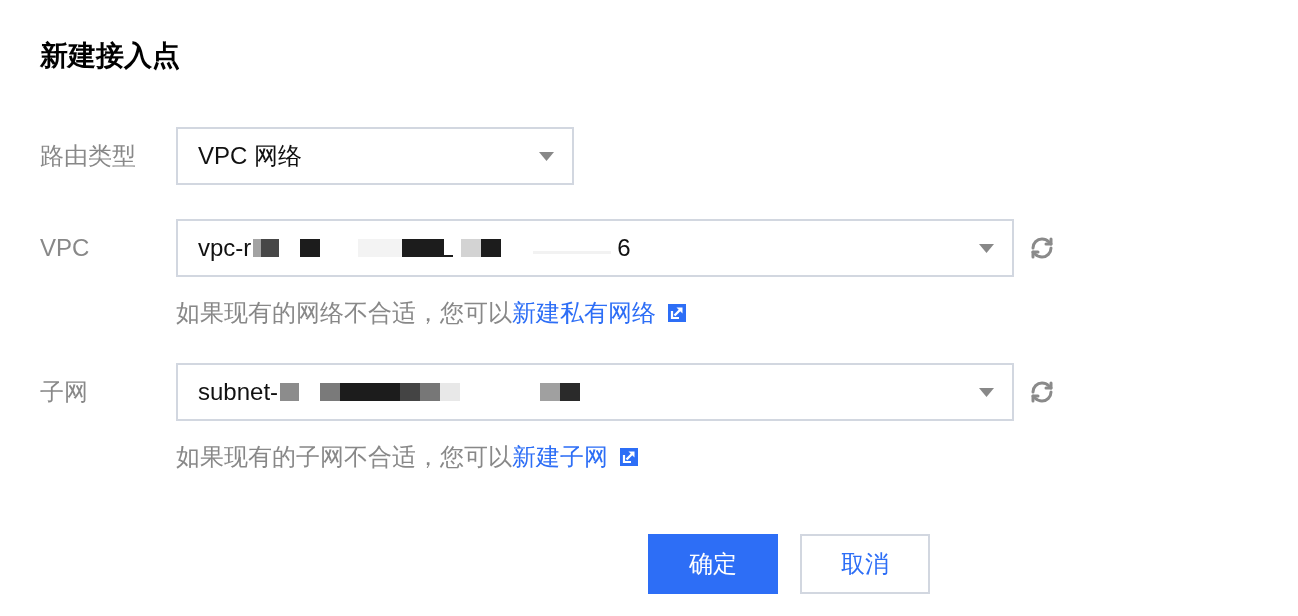  I want to click on field-label: 路由类型, so click(88, 156).